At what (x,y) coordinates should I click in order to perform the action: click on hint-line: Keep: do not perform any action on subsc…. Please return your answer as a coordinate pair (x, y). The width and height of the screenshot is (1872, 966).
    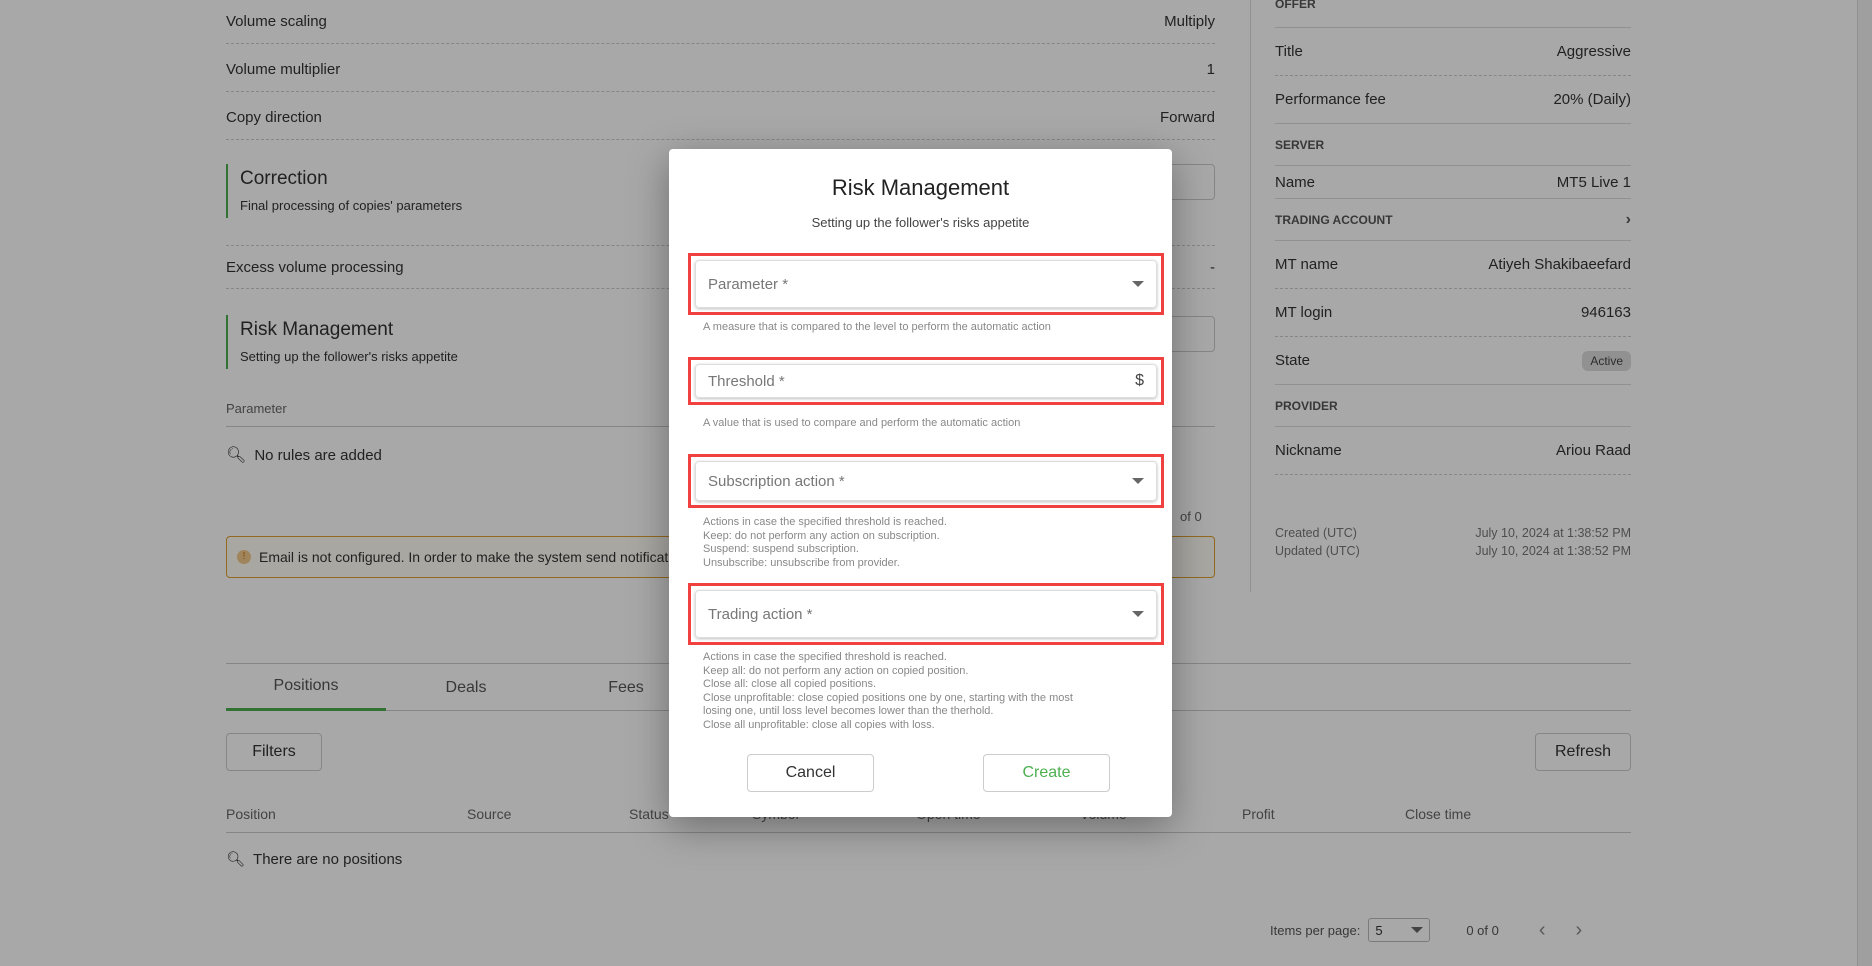
    Looking at the image, I should click on (821, 535).